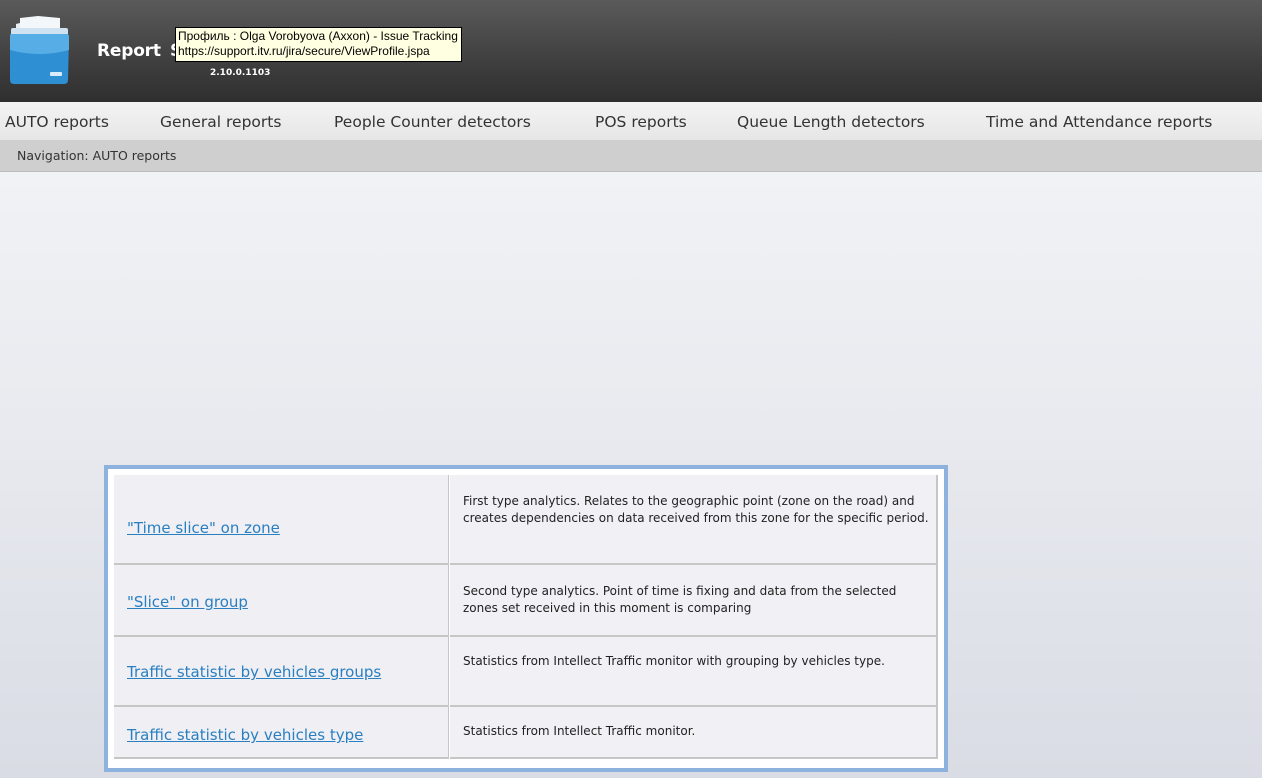  I want to click on menu-item-people-counter-detectors: People Counter detectors, so click(432, 122).